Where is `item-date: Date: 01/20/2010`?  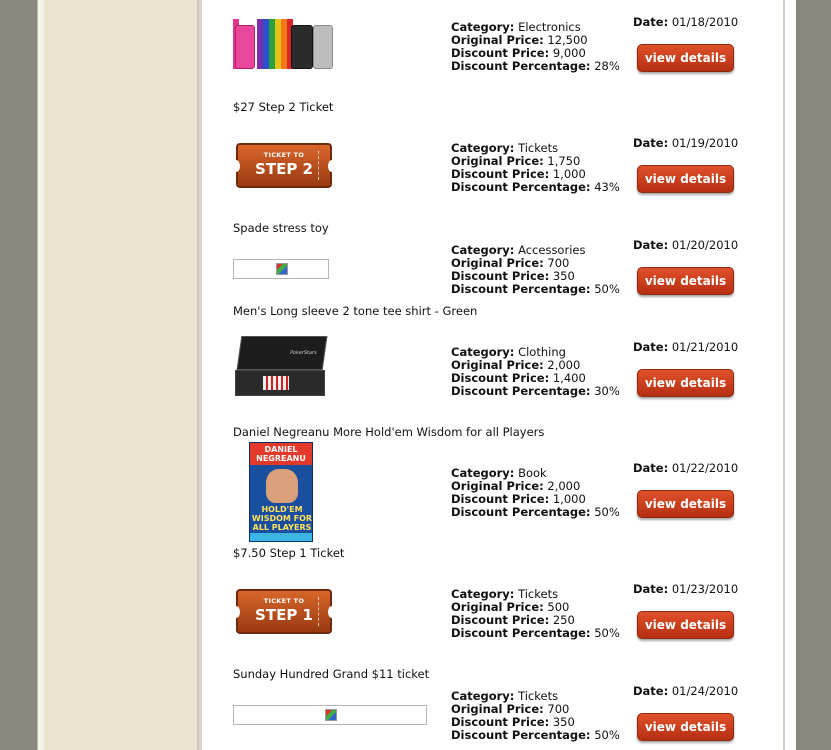
item-date: Date: 01/20/2010 is located at coordinates (685, 245).